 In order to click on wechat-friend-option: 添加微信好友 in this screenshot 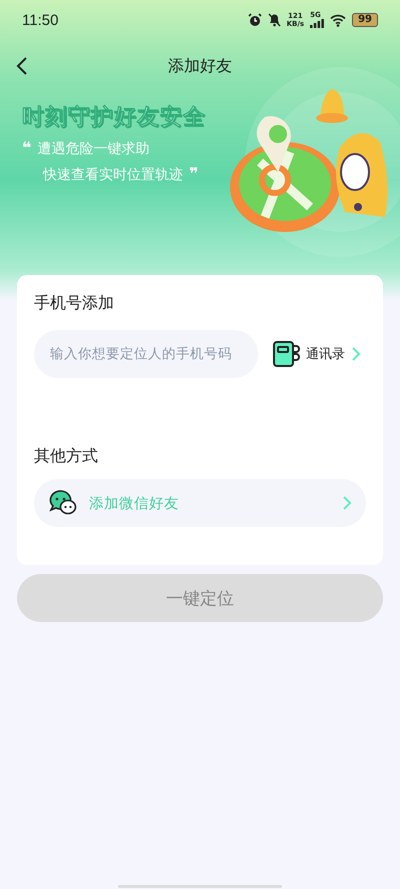, I will do `click(200, 503)`.